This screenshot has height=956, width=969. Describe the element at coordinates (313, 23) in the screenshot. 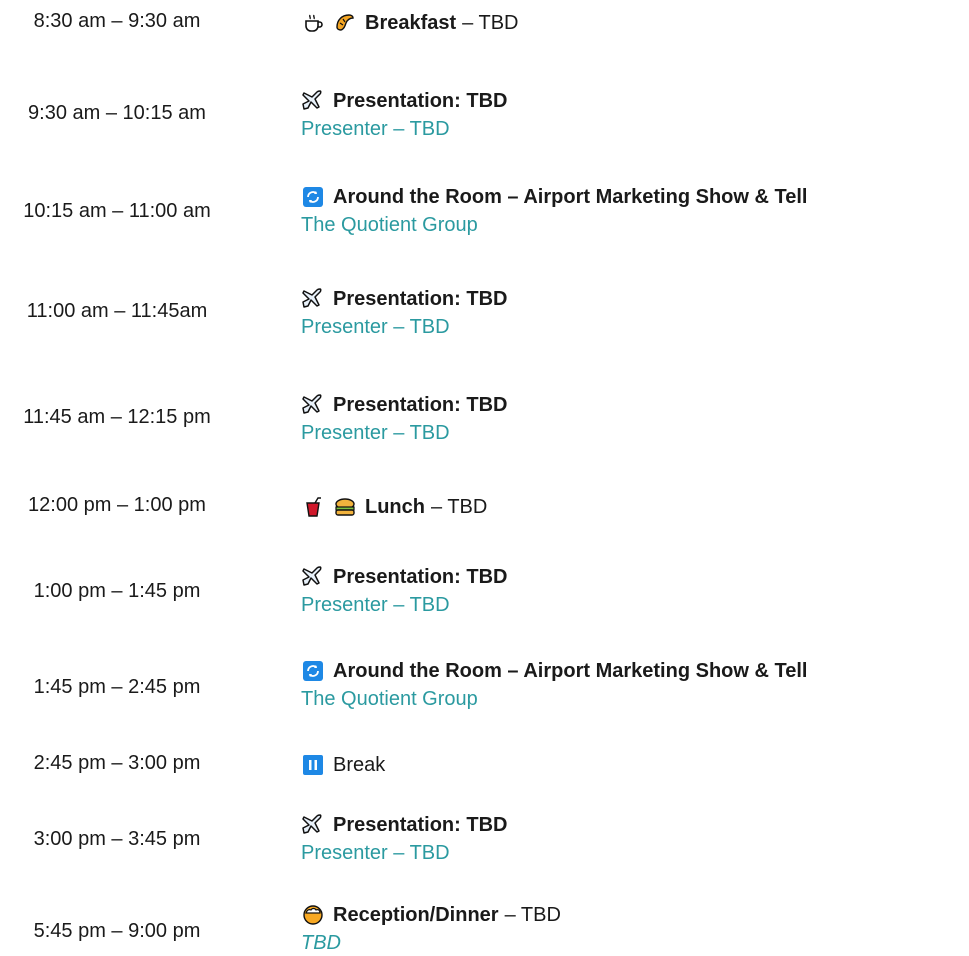

I see `coffee-icon` at that location.